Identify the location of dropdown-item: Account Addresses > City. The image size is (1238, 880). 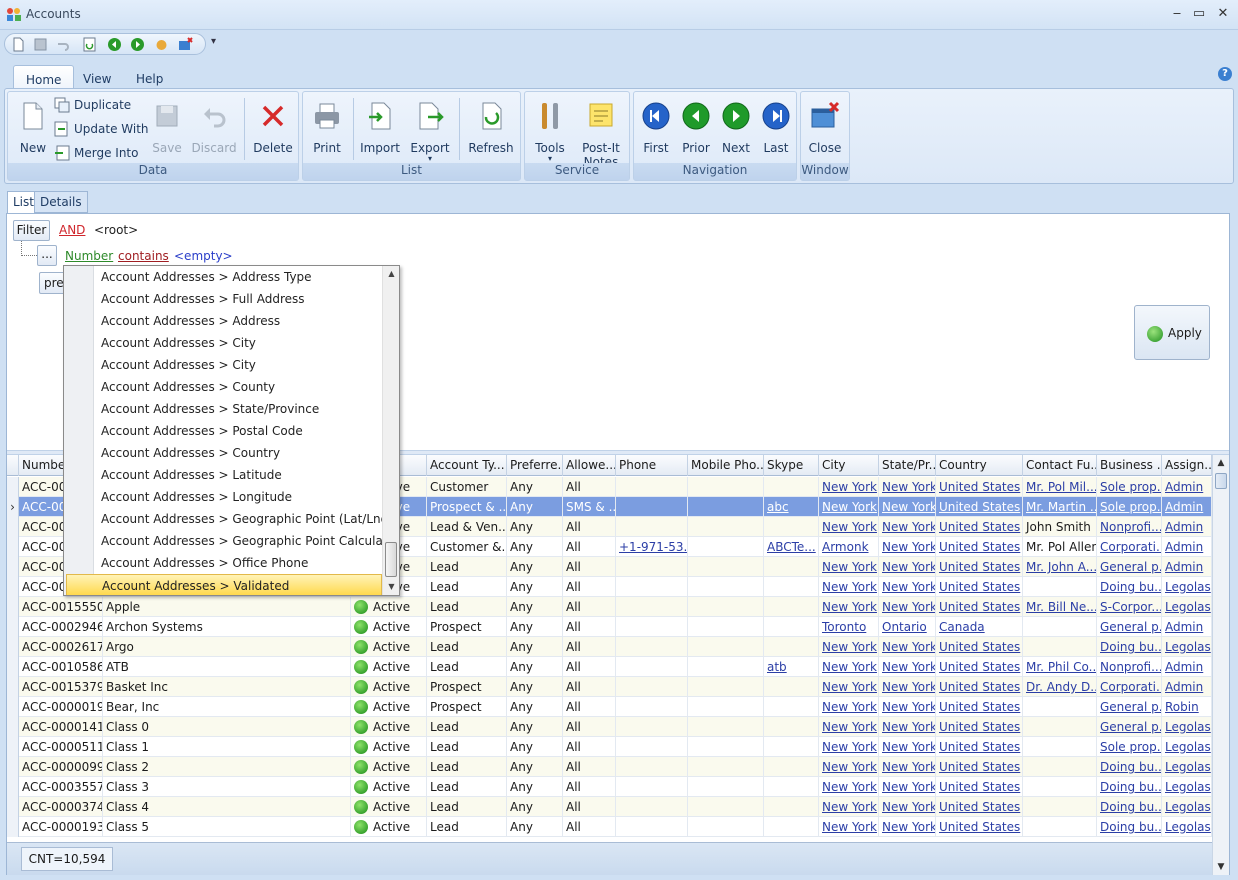
(178, 343).